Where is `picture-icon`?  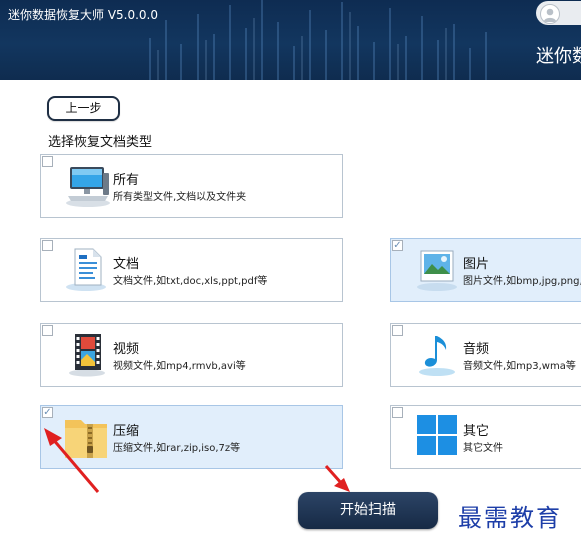
picture-icon is located at coordinates (438, 269).